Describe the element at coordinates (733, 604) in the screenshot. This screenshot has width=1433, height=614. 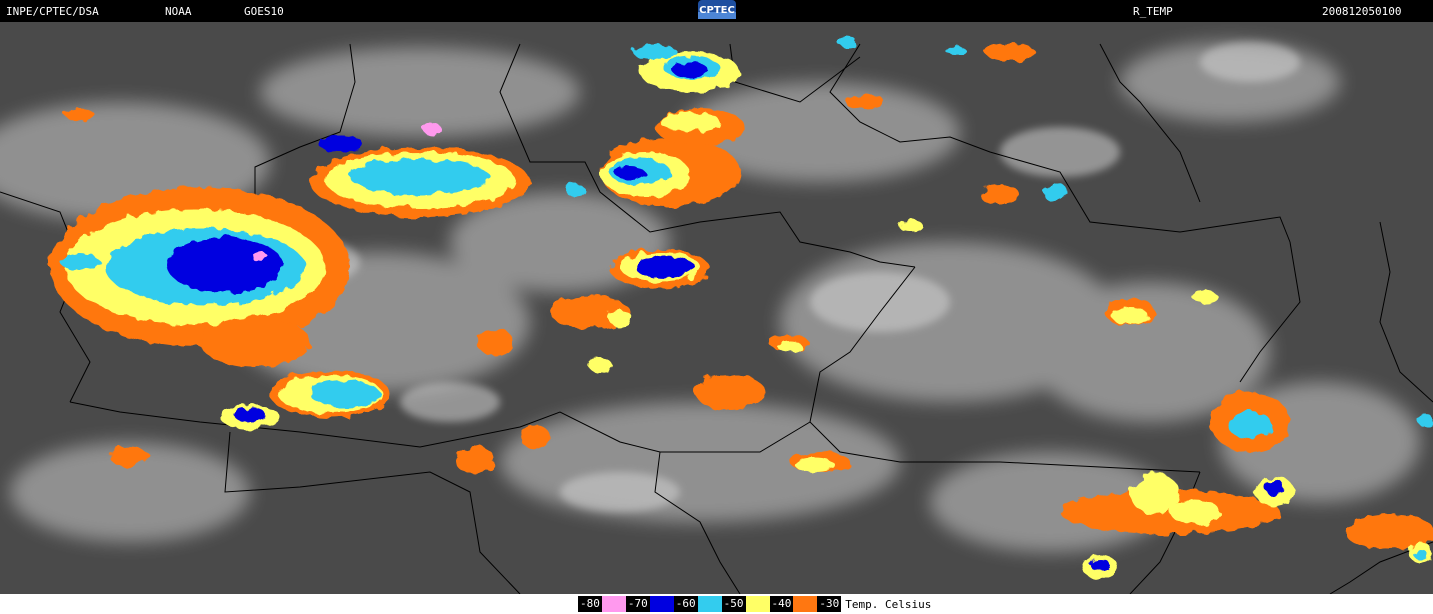
I see `legend-label: -50` at that location.